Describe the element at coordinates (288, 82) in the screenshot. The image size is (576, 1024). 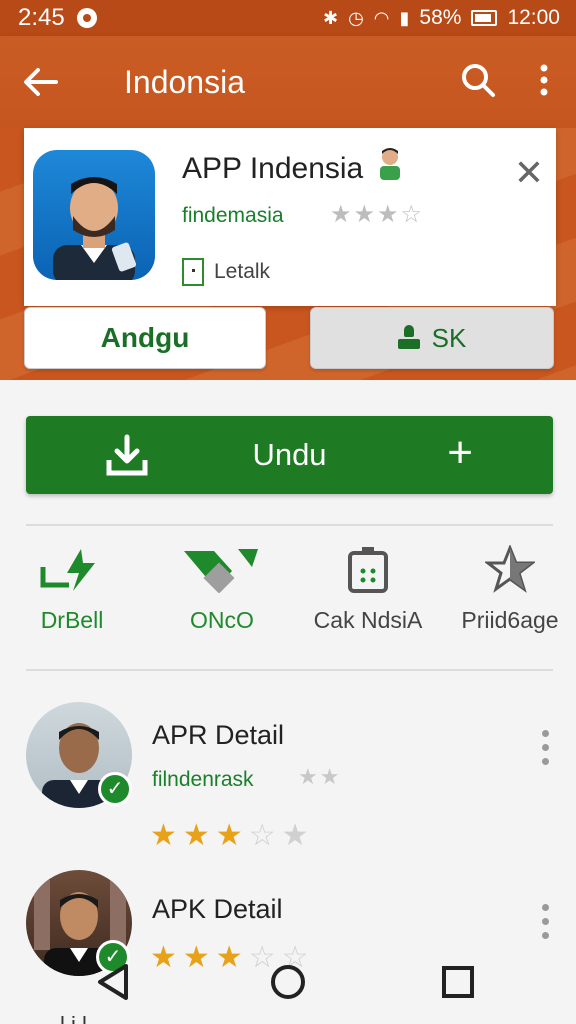
I see `app-bar: Indonsia` at that location.